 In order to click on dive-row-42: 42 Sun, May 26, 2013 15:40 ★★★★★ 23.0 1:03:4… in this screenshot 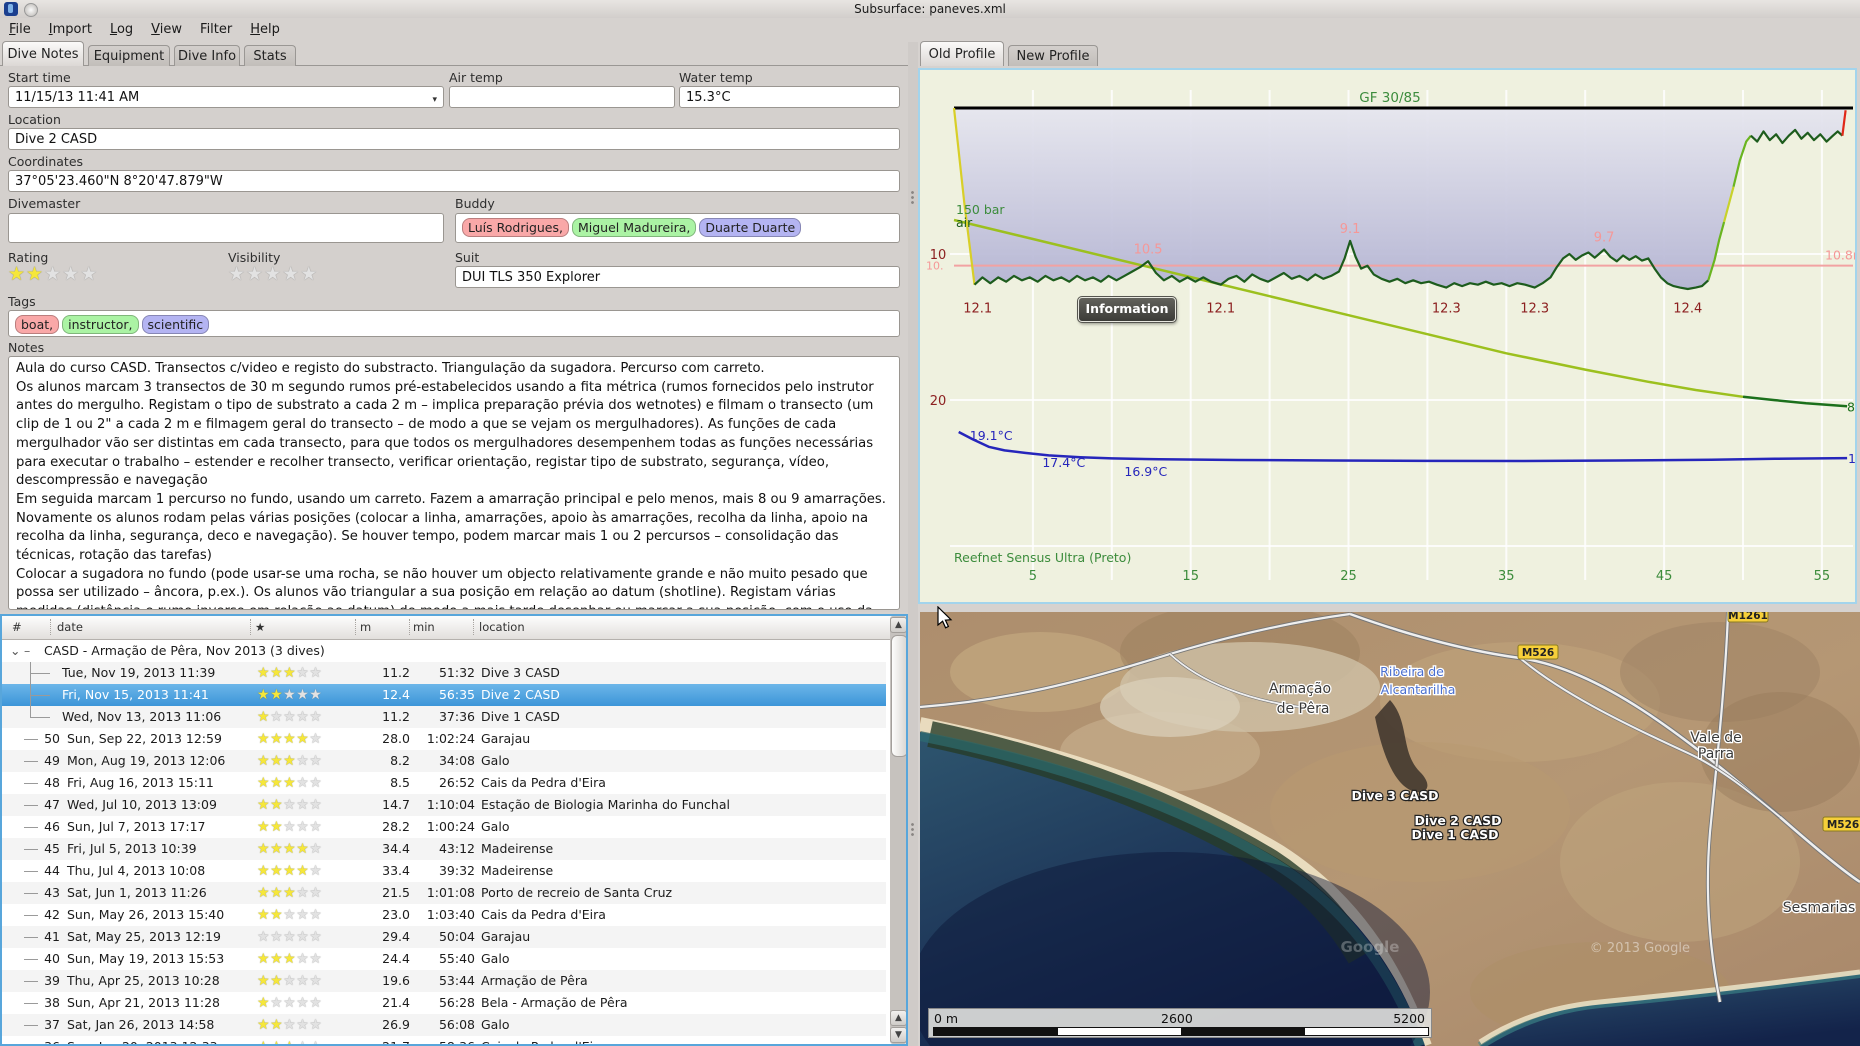, I will do `click(444, 915)`.